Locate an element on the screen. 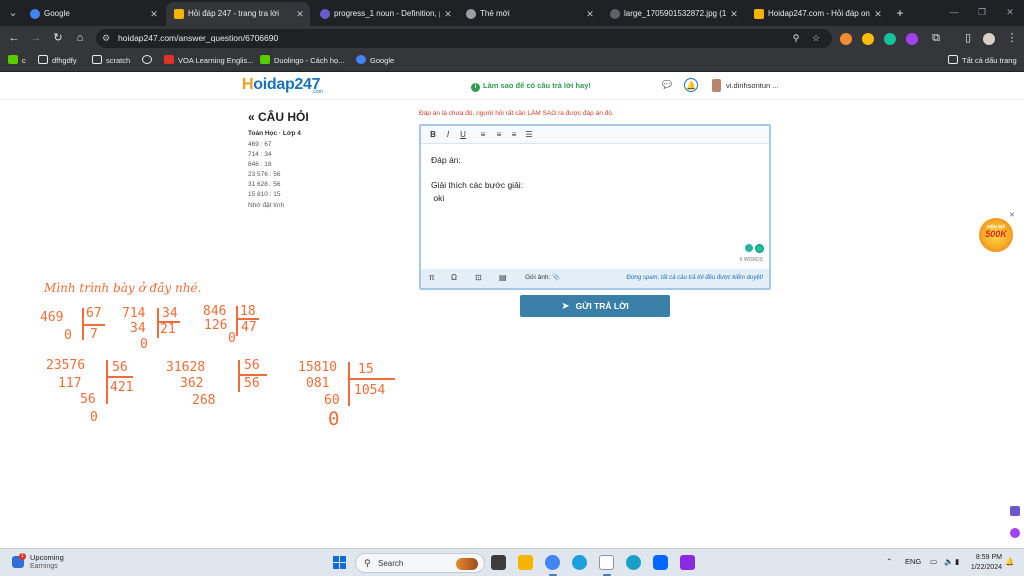 Image resolution: width=1024 pixels, height=576 pixels. widget-title: Upcoming is located at coordinates (47, 557).